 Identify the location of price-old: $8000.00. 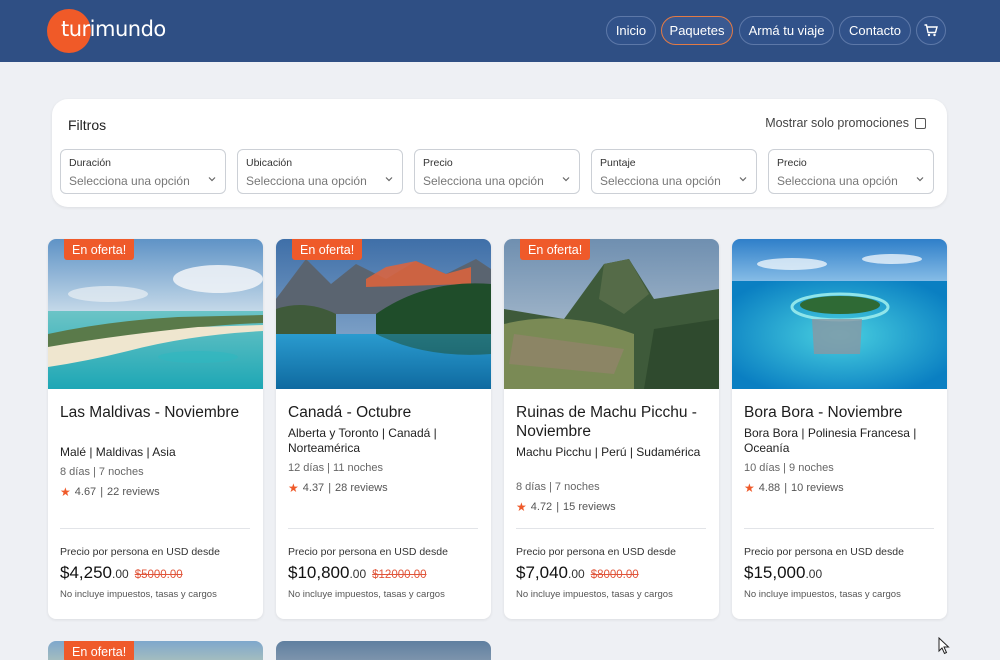
(614, 575).